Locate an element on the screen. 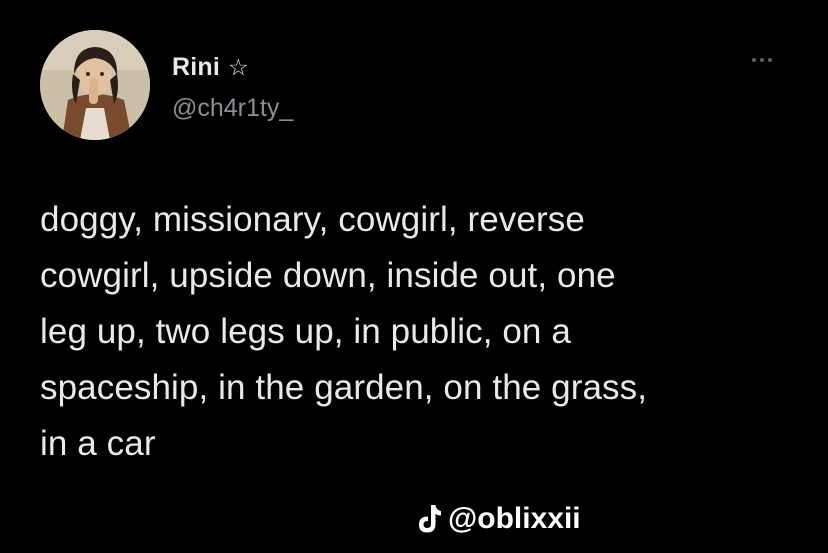 Image resolution: width=828 pixels, height=553 pixels. avatar-image is located at coordinates (95, 85).